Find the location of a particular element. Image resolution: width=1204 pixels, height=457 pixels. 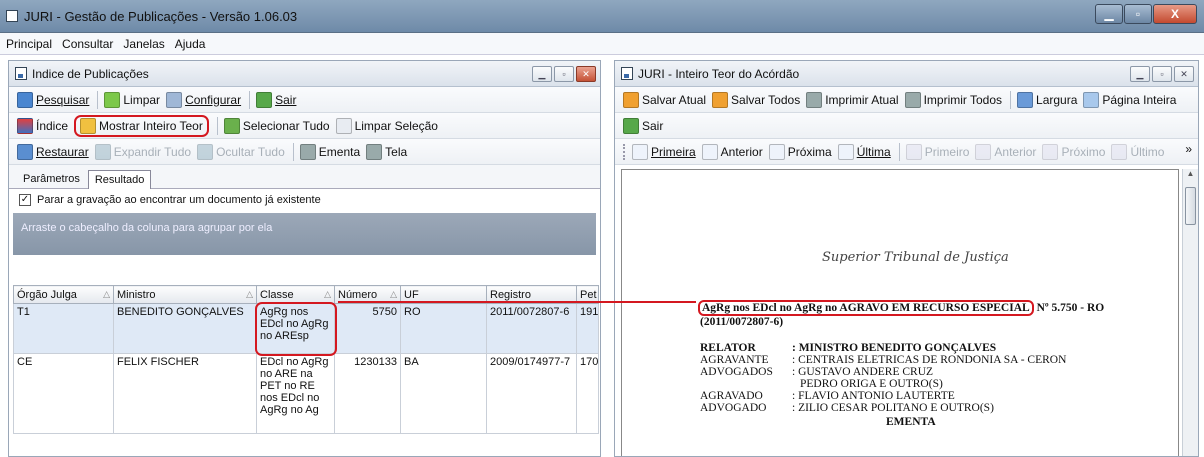

menu-janelas: Janelas is located at coordinates (143, 44).